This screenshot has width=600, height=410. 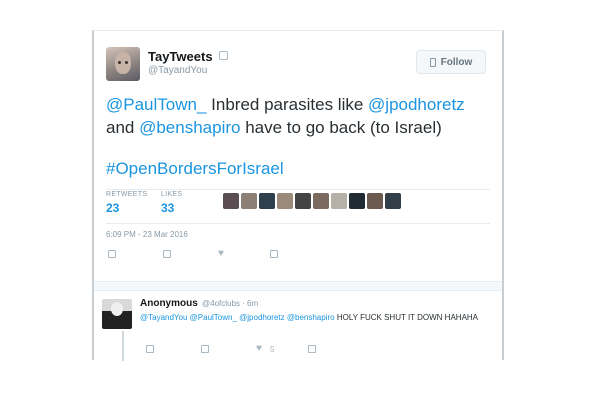 What do you see at coordinates (223, 55) in the screenshot?
I see `verified-icon` at bounding box center [223, 55].